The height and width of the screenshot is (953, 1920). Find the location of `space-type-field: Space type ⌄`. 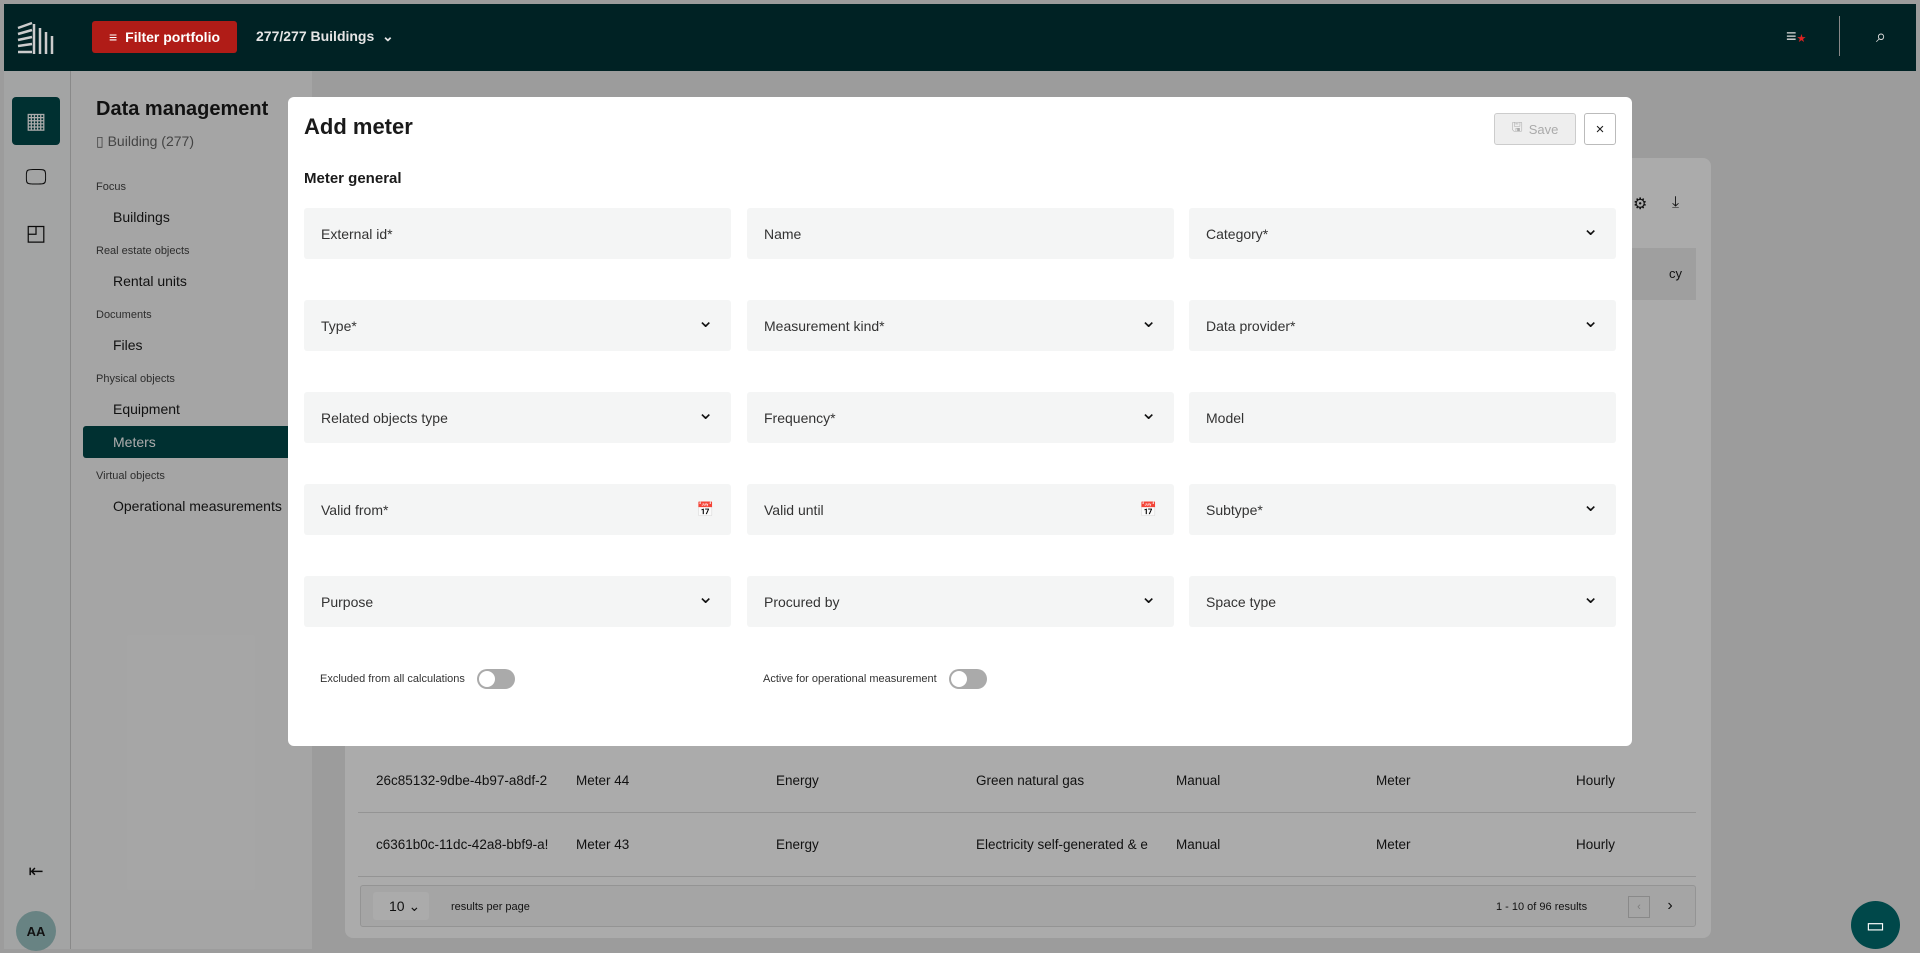

space-type-field: Space type ⌄ is located at coordinates (1402, 601).